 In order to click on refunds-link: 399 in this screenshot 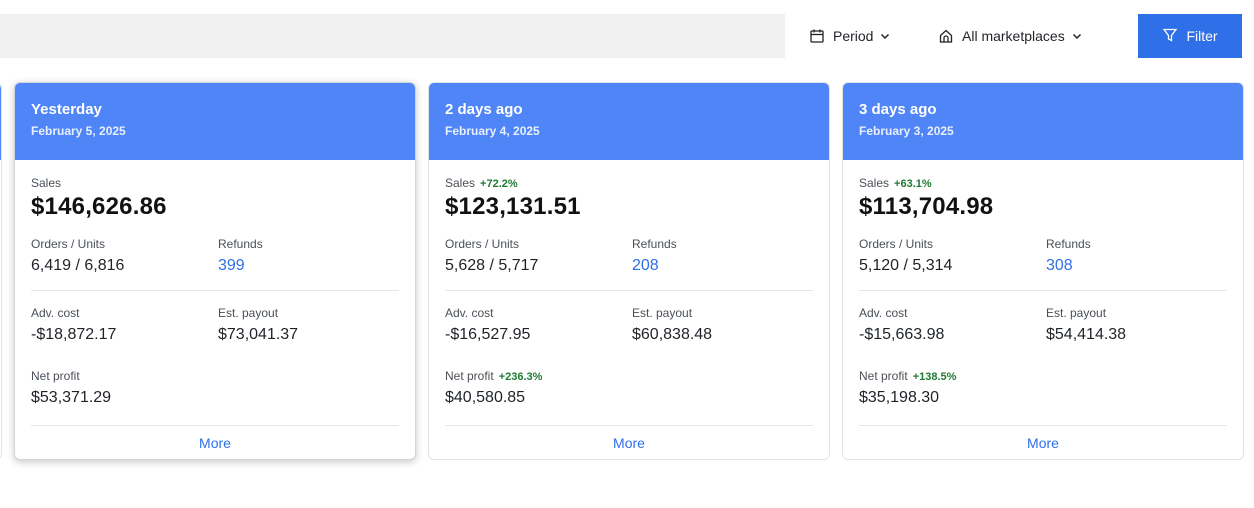, I will do `click(240, 266)`.